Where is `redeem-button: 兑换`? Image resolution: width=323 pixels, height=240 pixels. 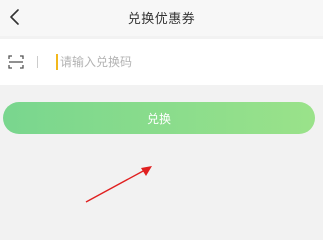
redeem-button: 兑换 is located at coordinates (159, 118).